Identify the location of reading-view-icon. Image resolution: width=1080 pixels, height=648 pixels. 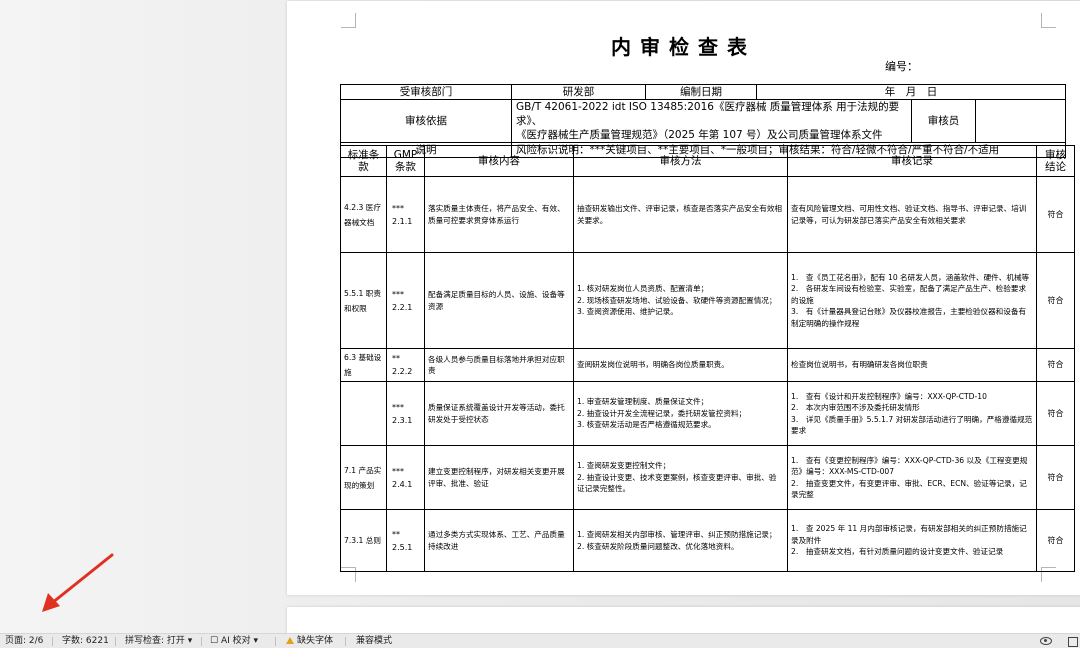
(1046, 641).